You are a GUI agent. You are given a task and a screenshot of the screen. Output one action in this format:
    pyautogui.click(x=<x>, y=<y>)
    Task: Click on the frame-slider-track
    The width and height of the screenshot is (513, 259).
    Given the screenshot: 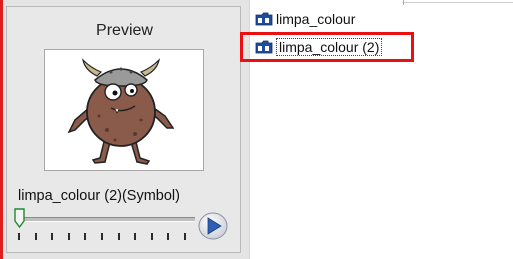 What is the action you would take?
    pyautogui.click(x=107, y=219)
    